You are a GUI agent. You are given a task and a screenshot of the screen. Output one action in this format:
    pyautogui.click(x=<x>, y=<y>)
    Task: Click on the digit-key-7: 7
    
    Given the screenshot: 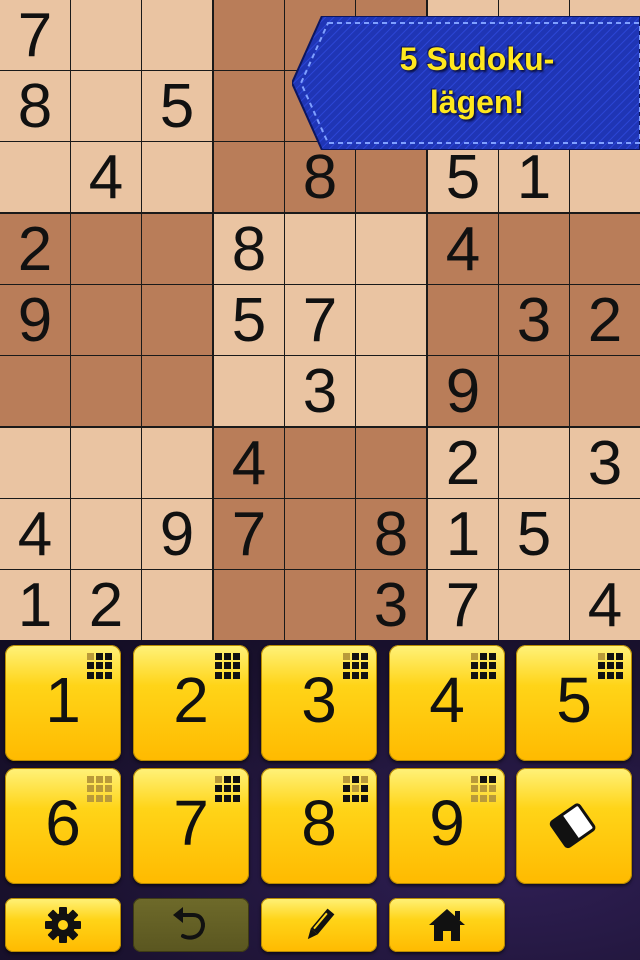 What is the action you would take?
    pyautogui.click(x=191, y=826)
    